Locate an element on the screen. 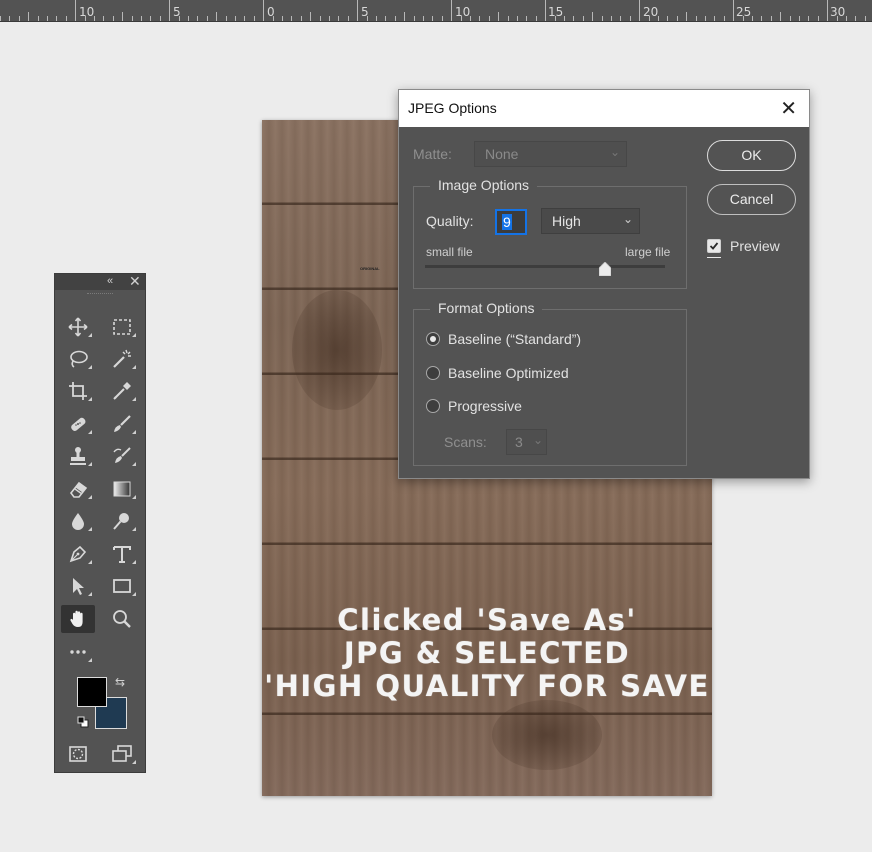  screen-mode-tool is located at coordinates (122, 754).